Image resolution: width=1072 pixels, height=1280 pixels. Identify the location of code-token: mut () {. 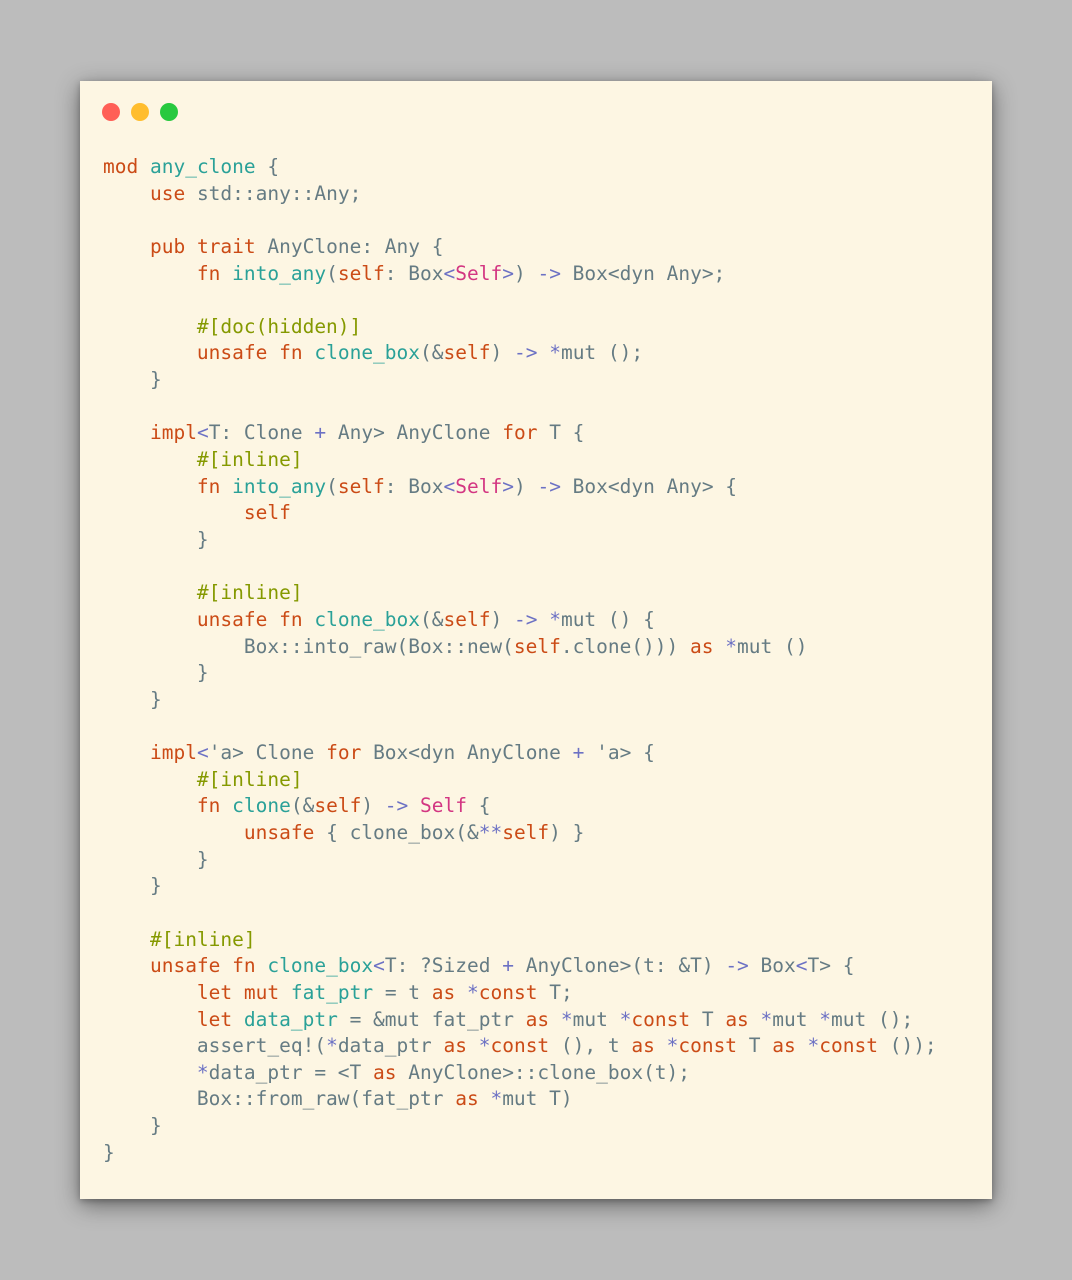
(607, 619).